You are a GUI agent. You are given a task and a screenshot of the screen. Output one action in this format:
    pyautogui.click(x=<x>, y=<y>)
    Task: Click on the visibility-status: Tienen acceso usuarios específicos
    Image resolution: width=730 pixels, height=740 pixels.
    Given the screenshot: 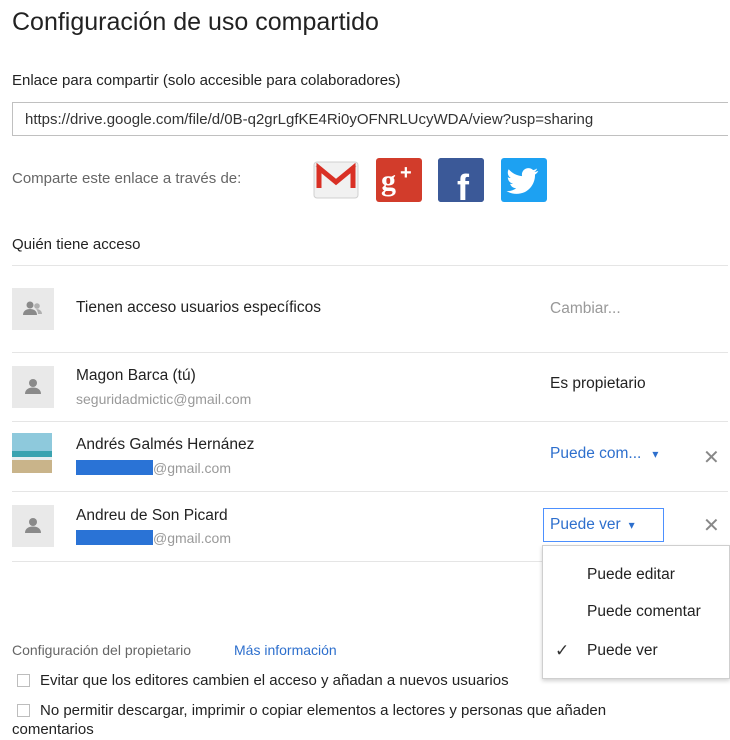 What is the action you would take?
    pyautogui.click(x=198, y=307)
    